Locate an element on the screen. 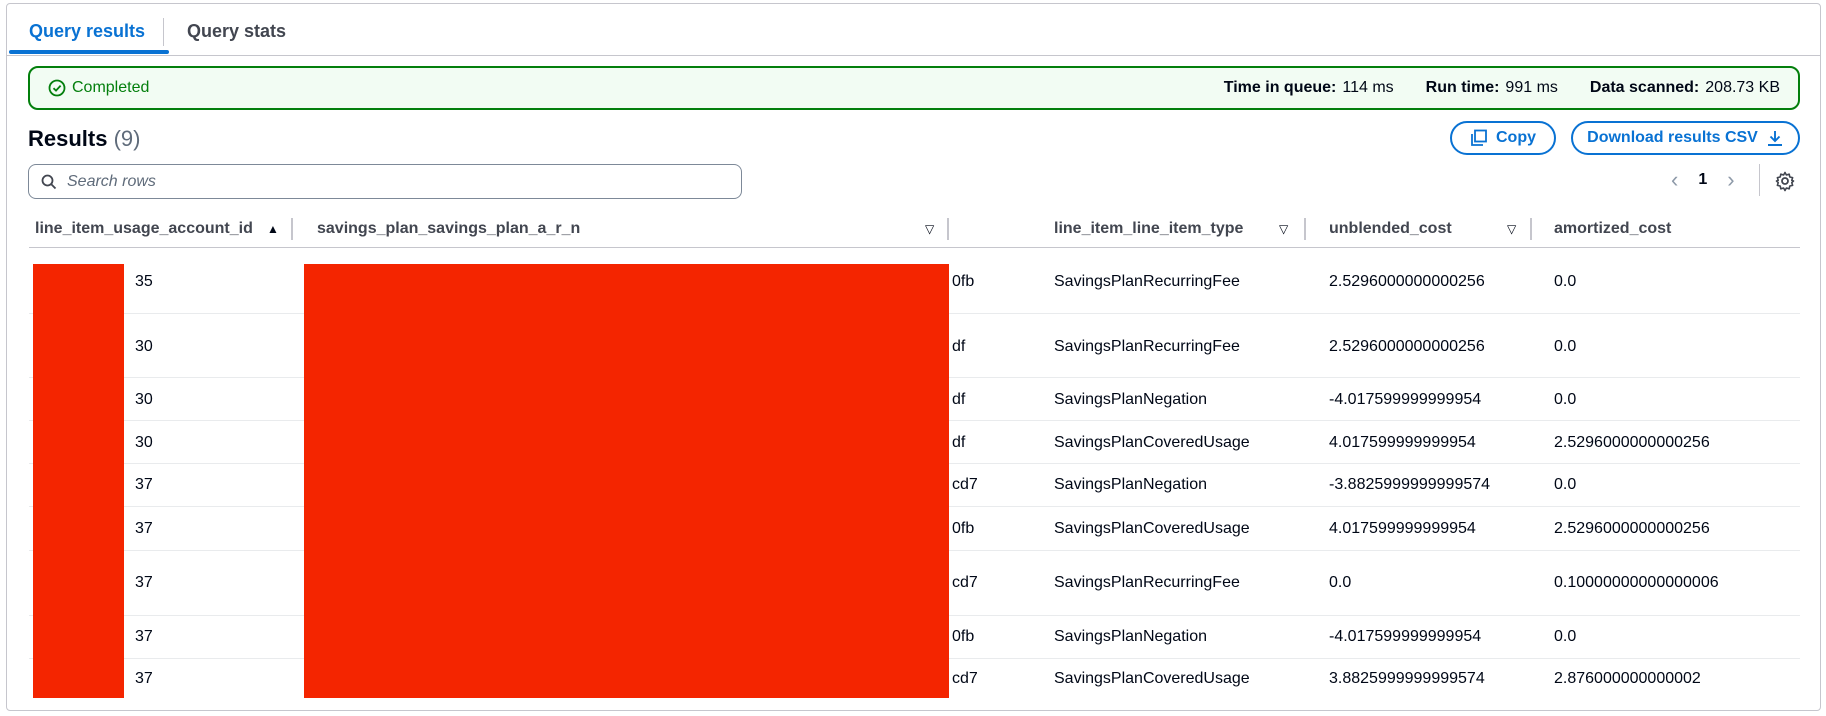 Image resolution: width=1826 pixels, height=716 pixels. copy-button: Copy is located at coordinates (1503, 138).